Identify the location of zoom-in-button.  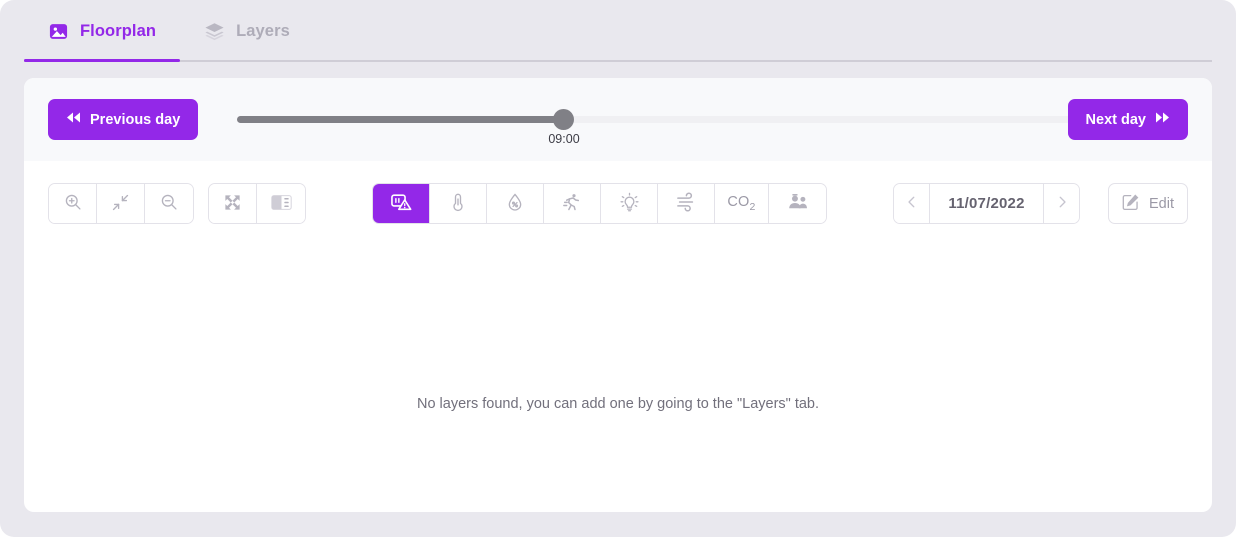
(73, 203).